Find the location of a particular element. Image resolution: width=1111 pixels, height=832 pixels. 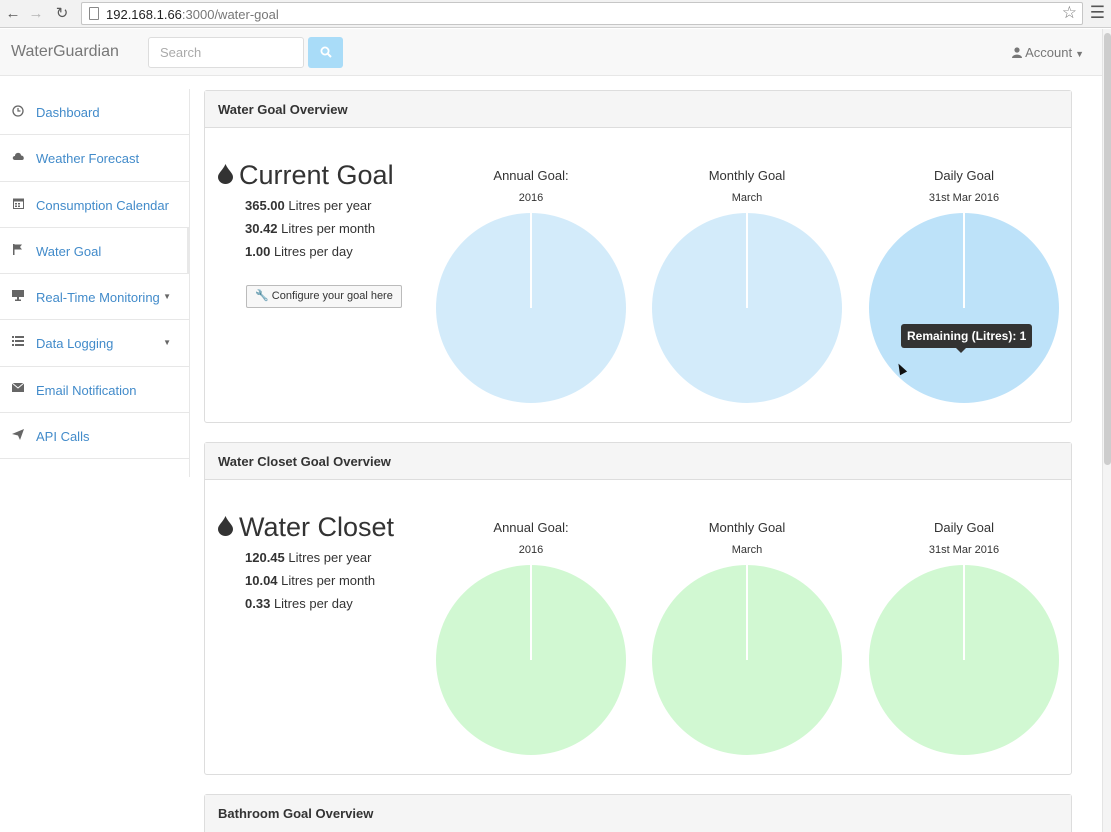

sidebar-item-label: Real-Time Monitoring is located at coordinates (98, 298).